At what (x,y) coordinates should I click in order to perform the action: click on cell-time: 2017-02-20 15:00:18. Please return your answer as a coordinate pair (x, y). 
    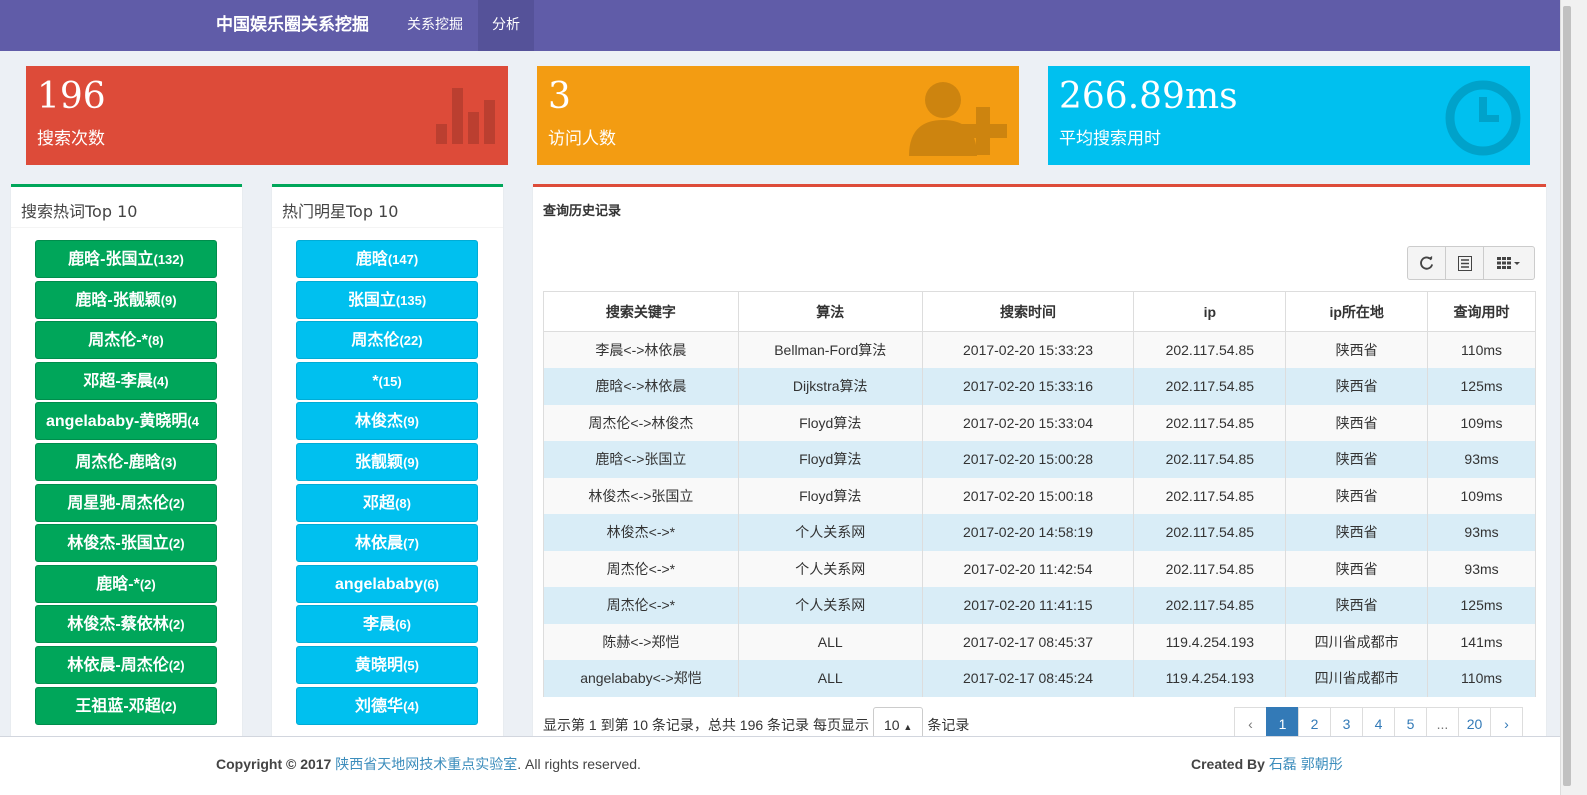
    Looking at the image, I should click on (1028, 495).